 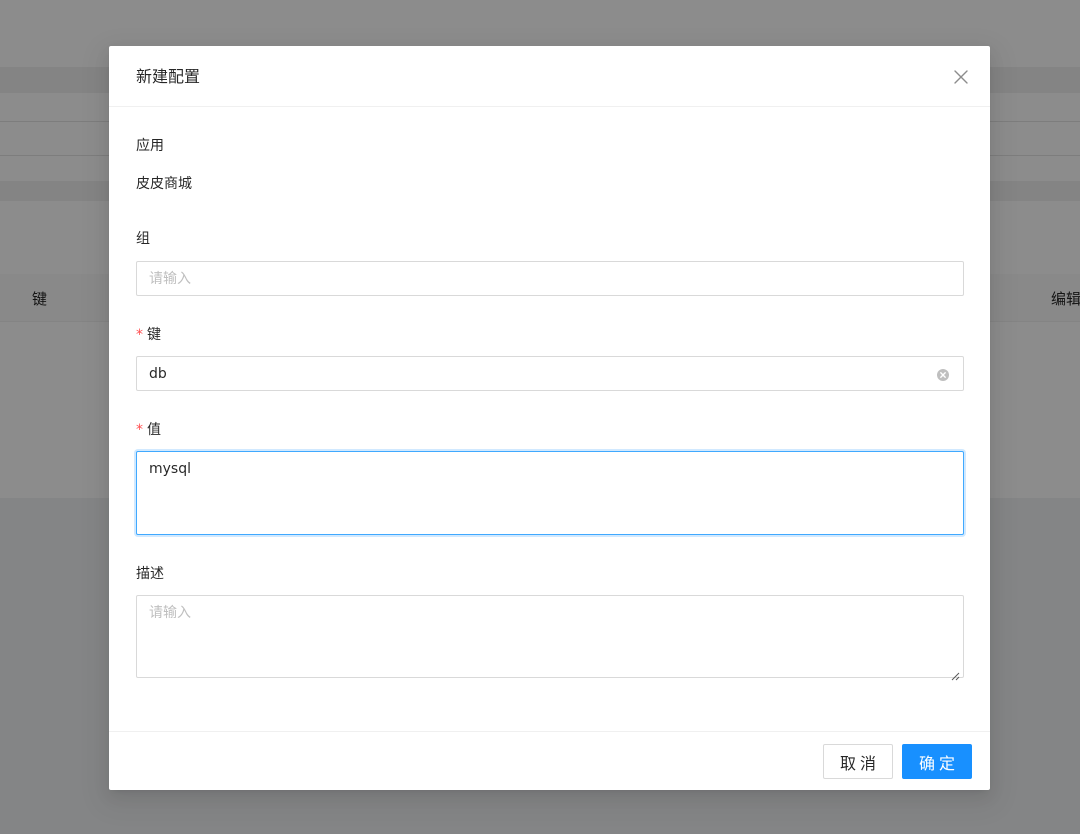 I want to click on value-label: * 值, so click(x=148, y=430).